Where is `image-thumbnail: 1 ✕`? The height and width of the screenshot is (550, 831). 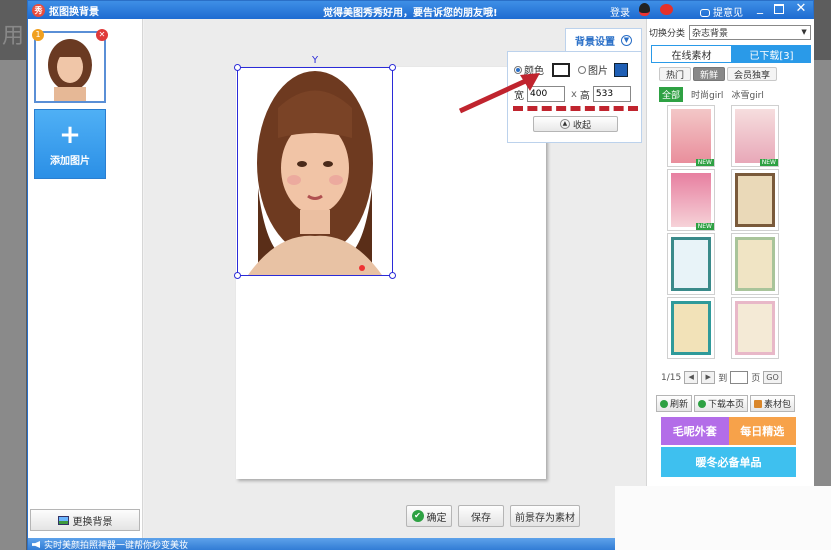 image-thumbnail: 1 ✕ is located at coordinates (70, 66).